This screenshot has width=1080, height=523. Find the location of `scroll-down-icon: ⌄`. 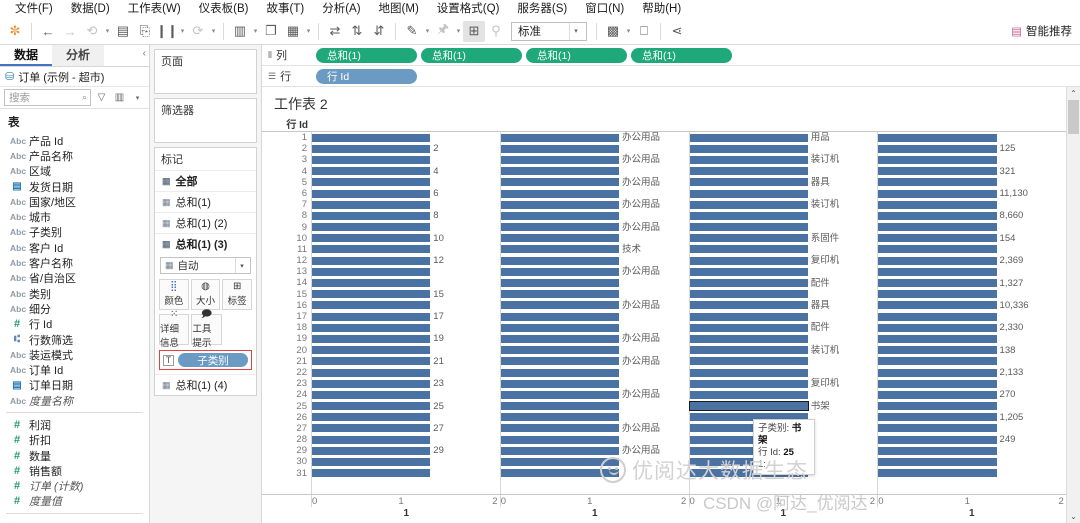

scroll-down-icon: ⌄ is located at coordinates (1073, 516).